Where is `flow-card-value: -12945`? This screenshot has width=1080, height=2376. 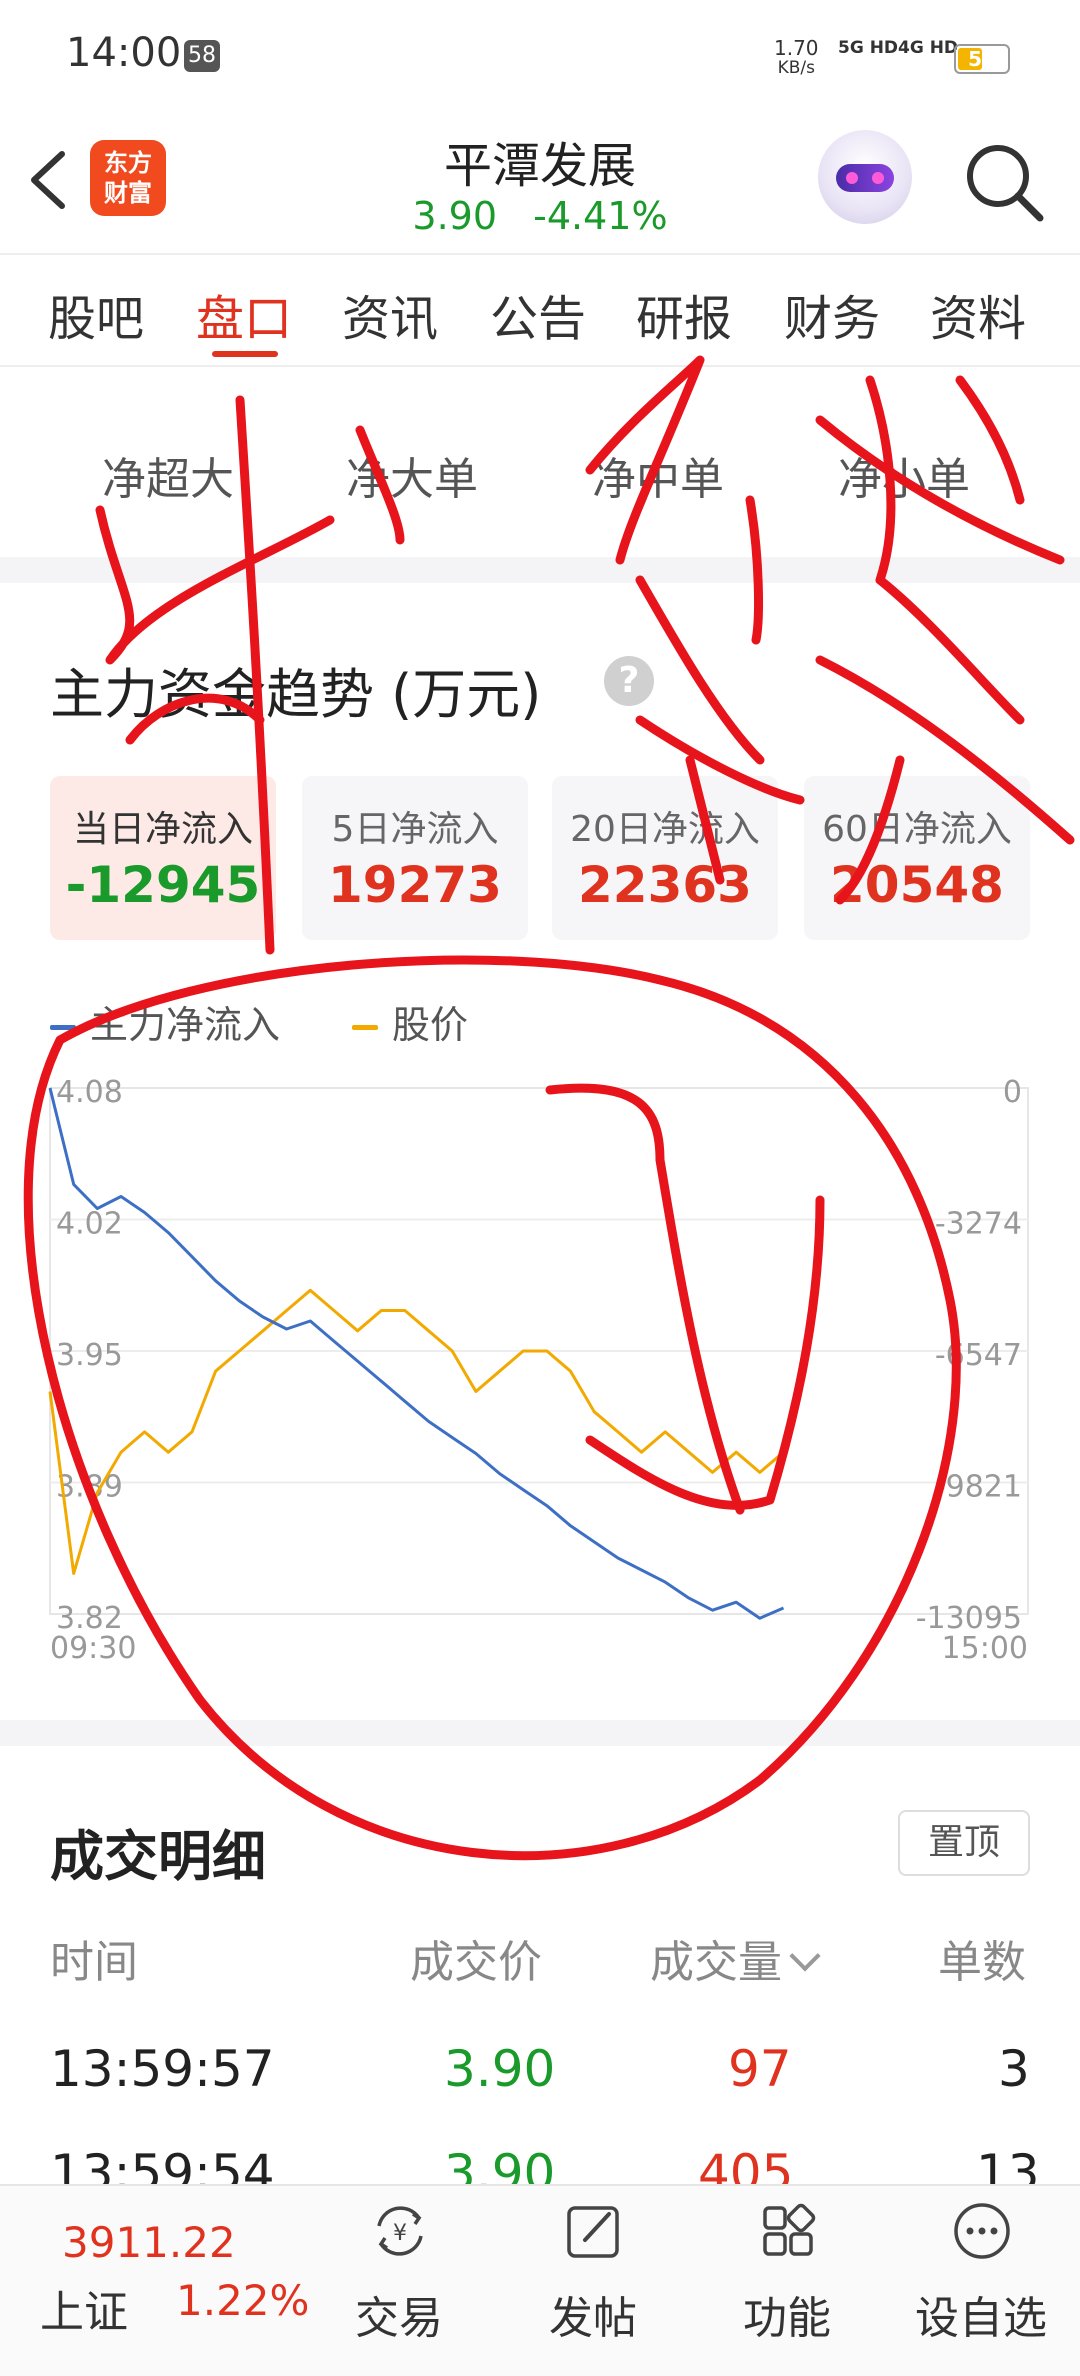 flow-card-value: -12945 is located at coordinates (163, 885).